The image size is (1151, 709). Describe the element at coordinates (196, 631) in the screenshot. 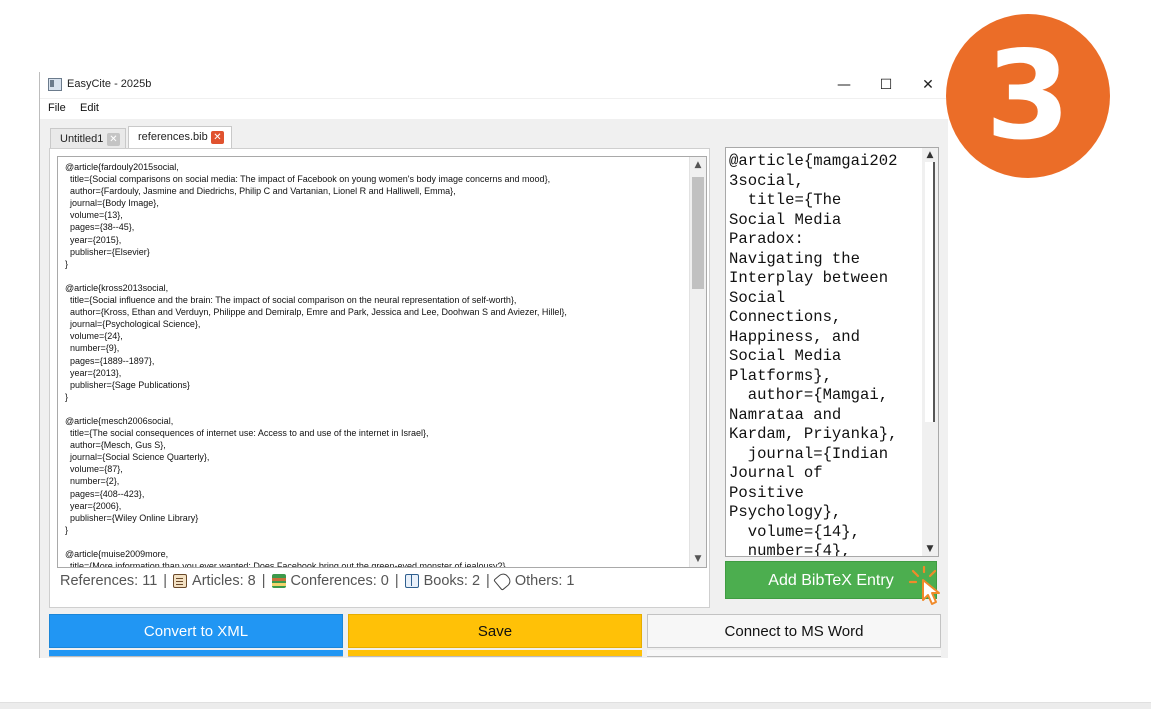

I see `convert-to-xml-button: Convert to XML` at that location.